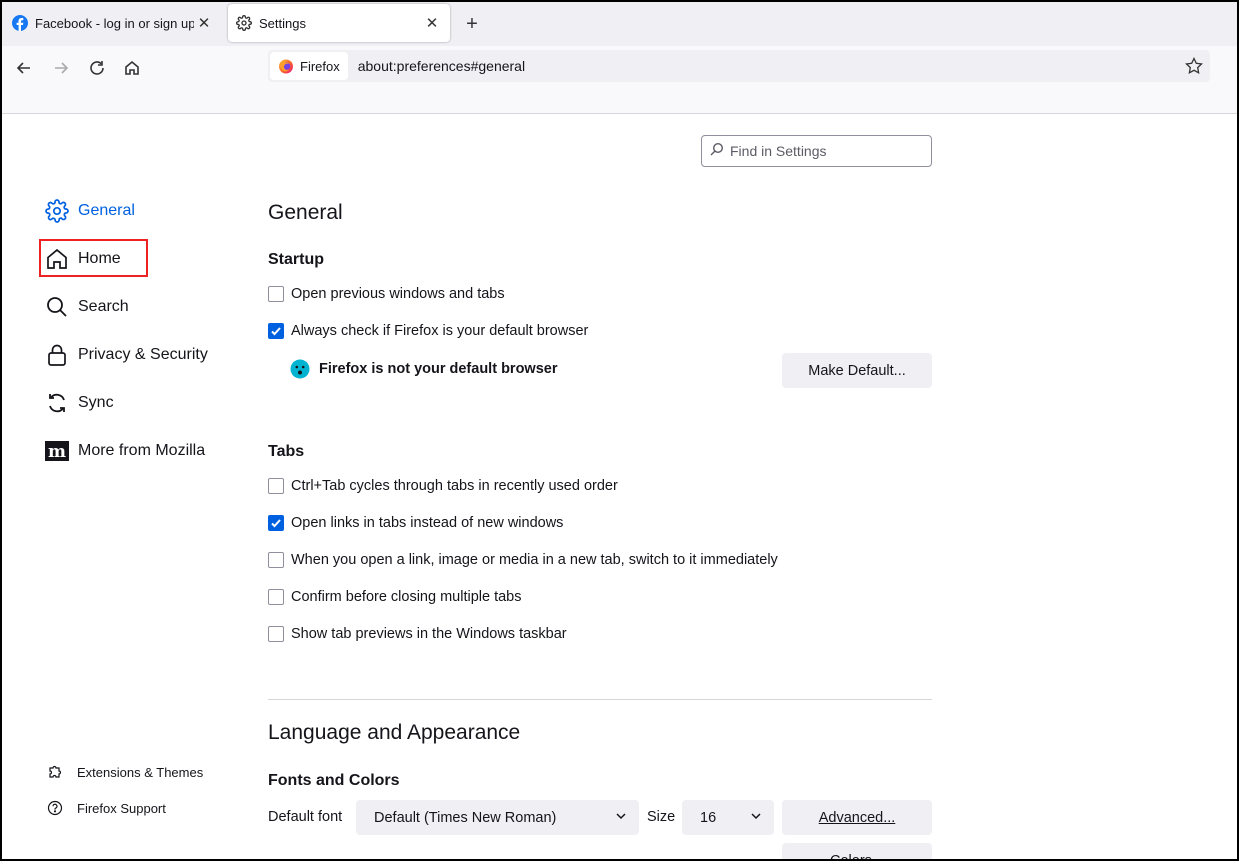  I want to click on url-text: about:preferences#general, so click(441, 66).